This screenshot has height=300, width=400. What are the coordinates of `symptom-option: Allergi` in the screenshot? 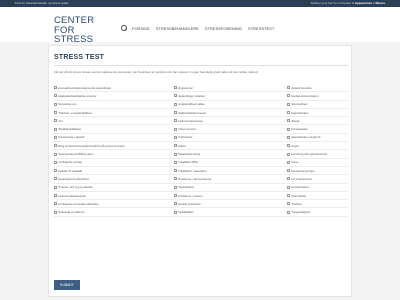 It's located at (293, 121).